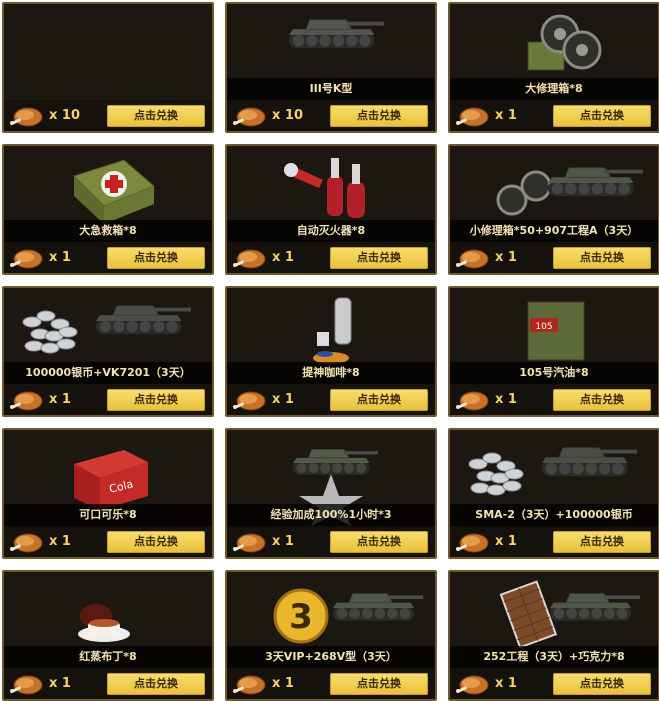  I want to click on reward-card: 自动灭火器*8 x 1 点击兑换, so click(331, 209).